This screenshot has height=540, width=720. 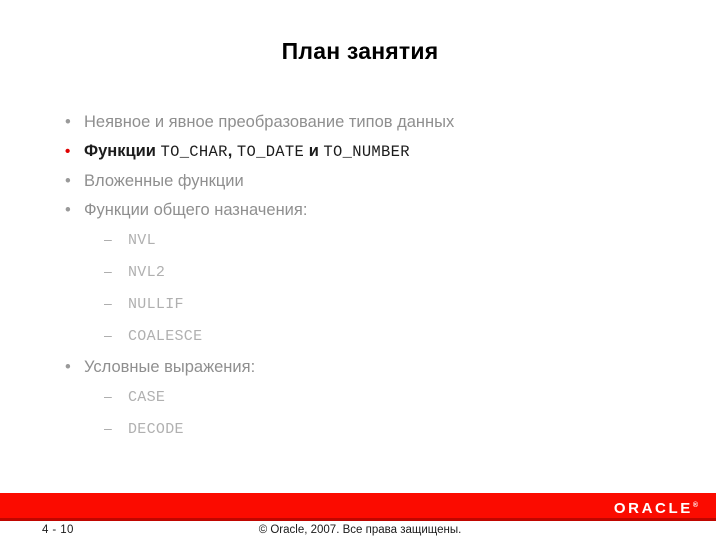 I want to click on agenda-item: • Функции TO_CHAR, TO_DATE и TO_NUMBER, so click(x=370, y=152).